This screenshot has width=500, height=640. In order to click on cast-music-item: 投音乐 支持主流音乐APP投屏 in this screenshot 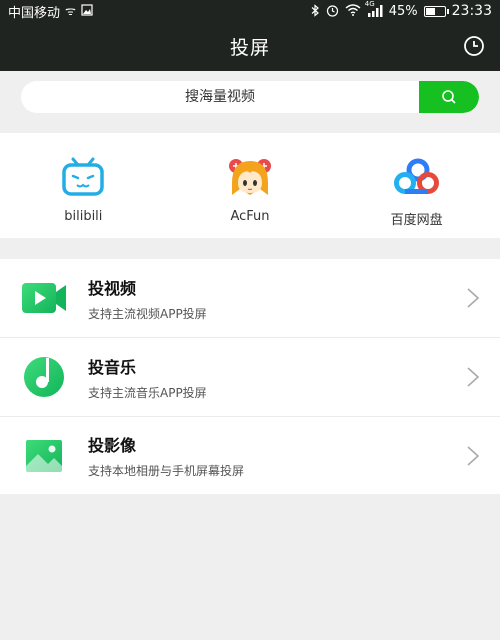, I will do `click(250, 377)`.